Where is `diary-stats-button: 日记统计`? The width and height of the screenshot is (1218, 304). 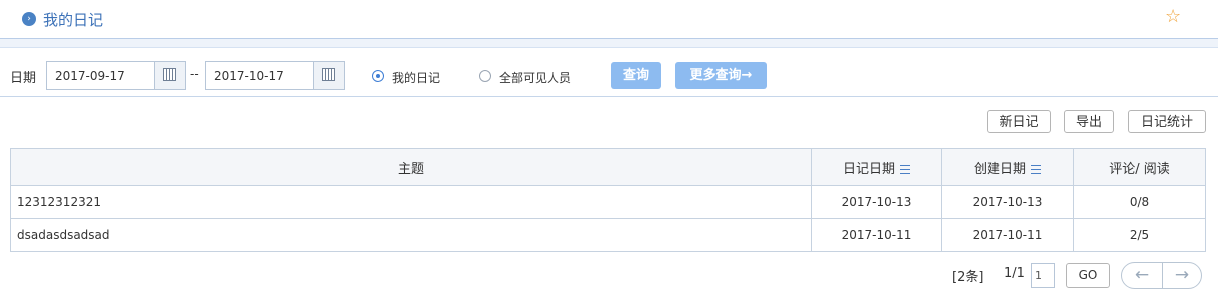 diary-stats-button: 日记统计 is located at coordinates (1167, 121).